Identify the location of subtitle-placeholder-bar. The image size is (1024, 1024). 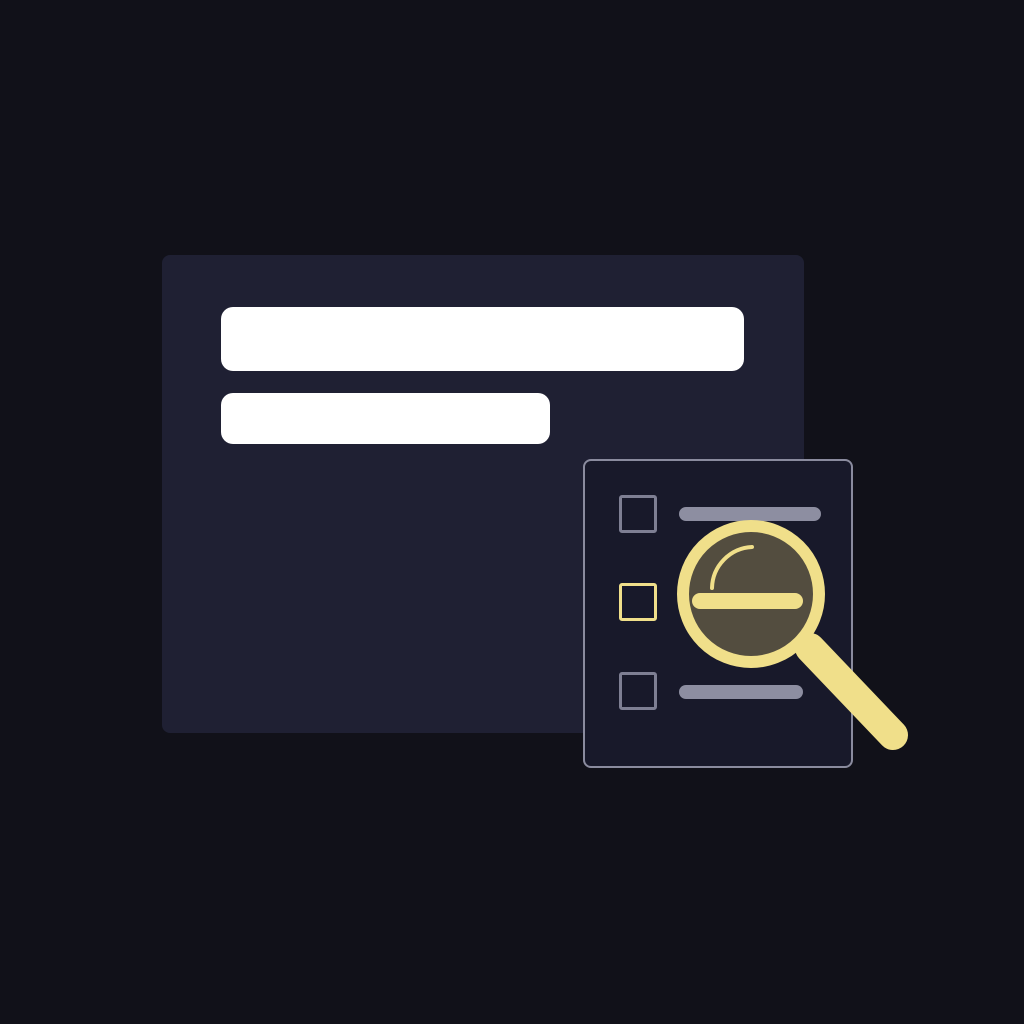
(385, 418).